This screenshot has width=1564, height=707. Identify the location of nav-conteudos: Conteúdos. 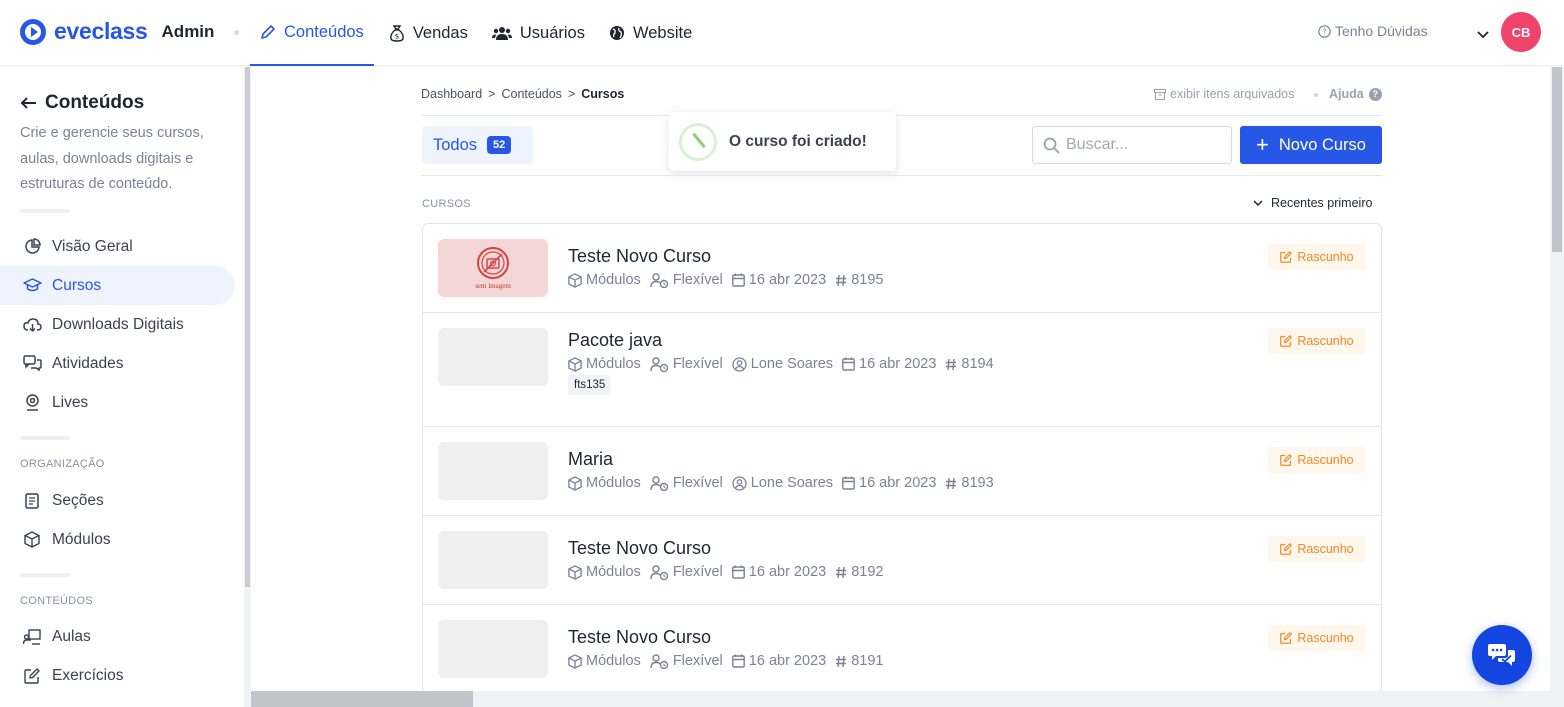
(312, 33).